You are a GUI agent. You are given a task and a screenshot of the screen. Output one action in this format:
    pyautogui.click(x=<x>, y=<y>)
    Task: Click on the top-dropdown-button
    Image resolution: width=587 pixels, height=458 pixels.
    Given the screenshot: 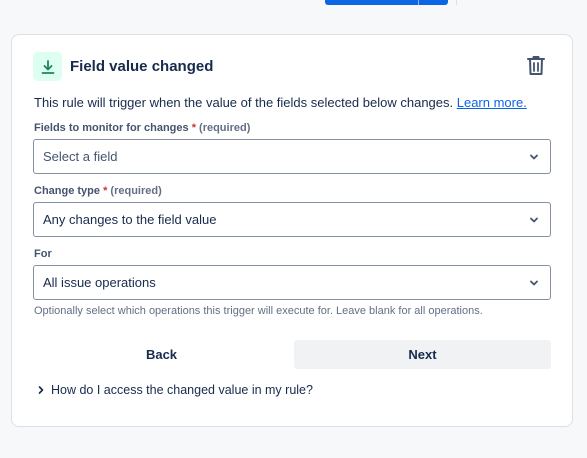 What is the action you would take?
    pyautogui.click(x=433, y=2)
    